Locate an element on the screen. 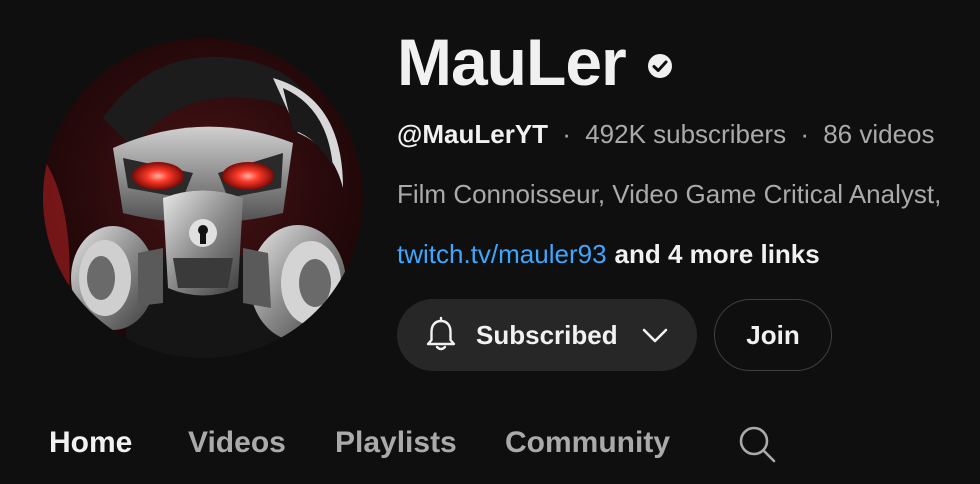  tab-playlists: Playlists is located at coordinates (396, 443).